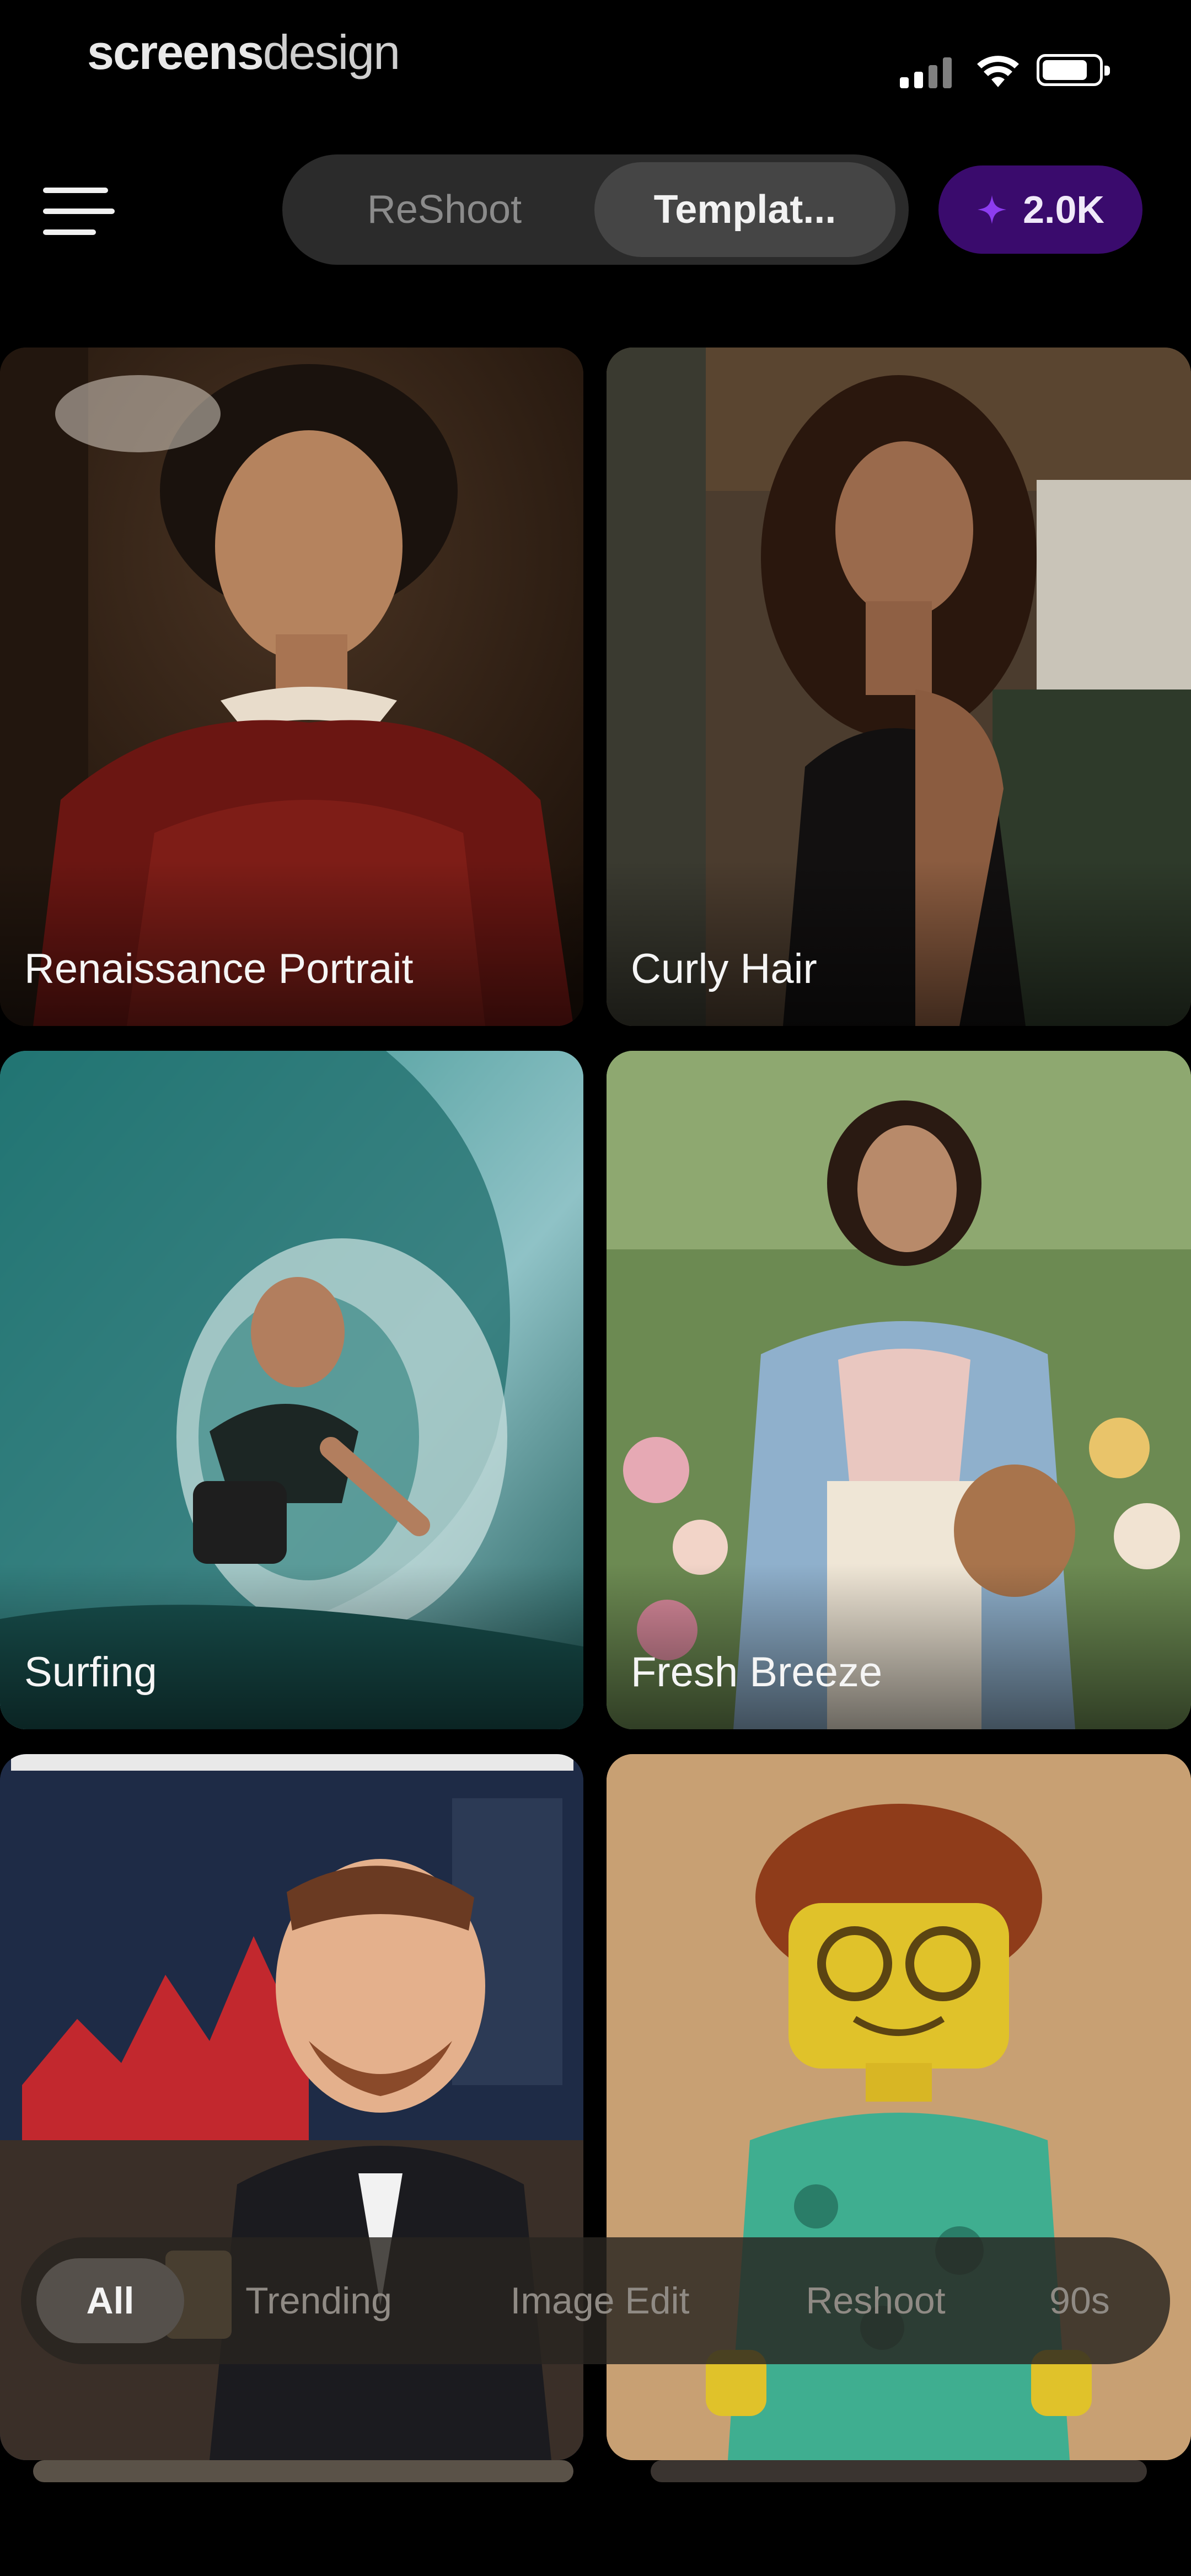 This screenshot has width=1191, height=2576. What do you see at coordinates (998, 71) in the screenshot?
I see `wifi-icon` at bounding box center [998, 71].